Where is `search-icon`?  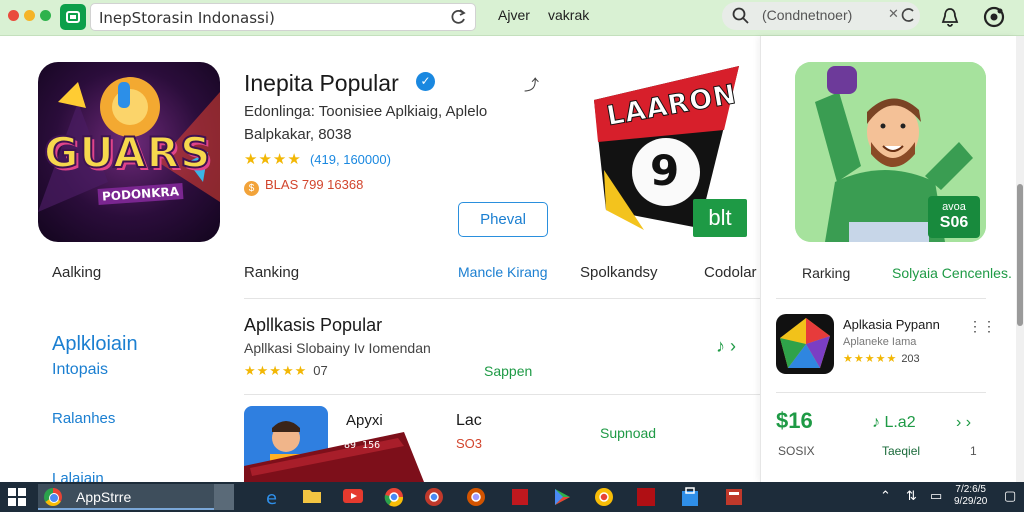
search-icon is located at coordinates (740, 18).